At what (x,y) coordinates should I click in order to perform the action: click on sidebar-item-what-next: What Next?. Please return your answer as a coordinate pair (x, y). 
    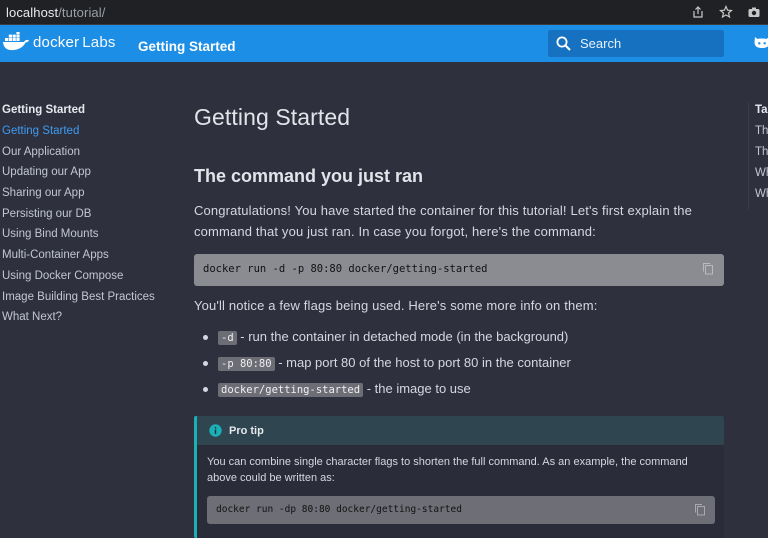
    Looking at the image, I should click on (87, 319).